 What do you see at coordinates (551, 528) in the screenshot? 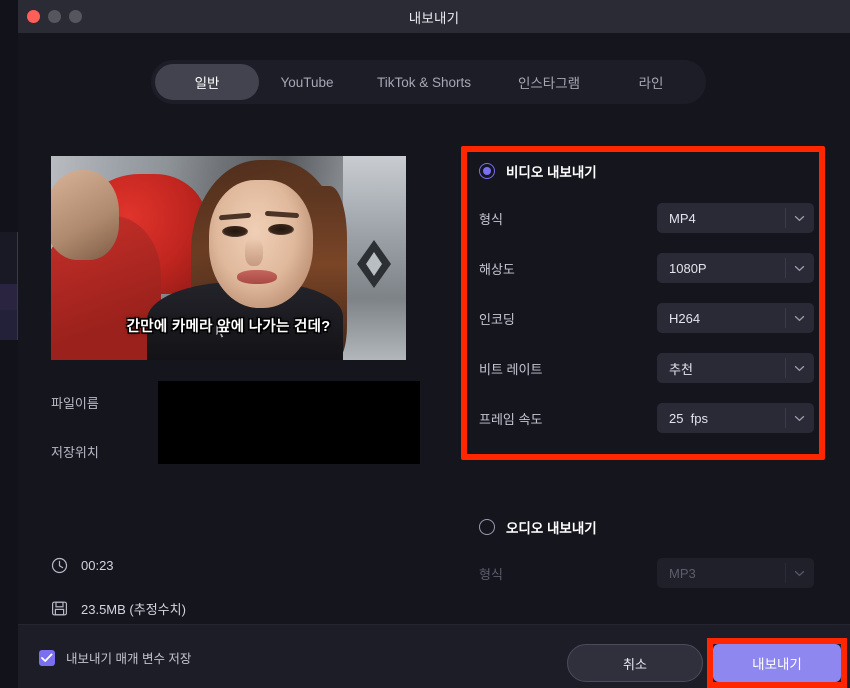
I see `audio-export-label: 오디오 내보내기` at bounding box center [551, 528].